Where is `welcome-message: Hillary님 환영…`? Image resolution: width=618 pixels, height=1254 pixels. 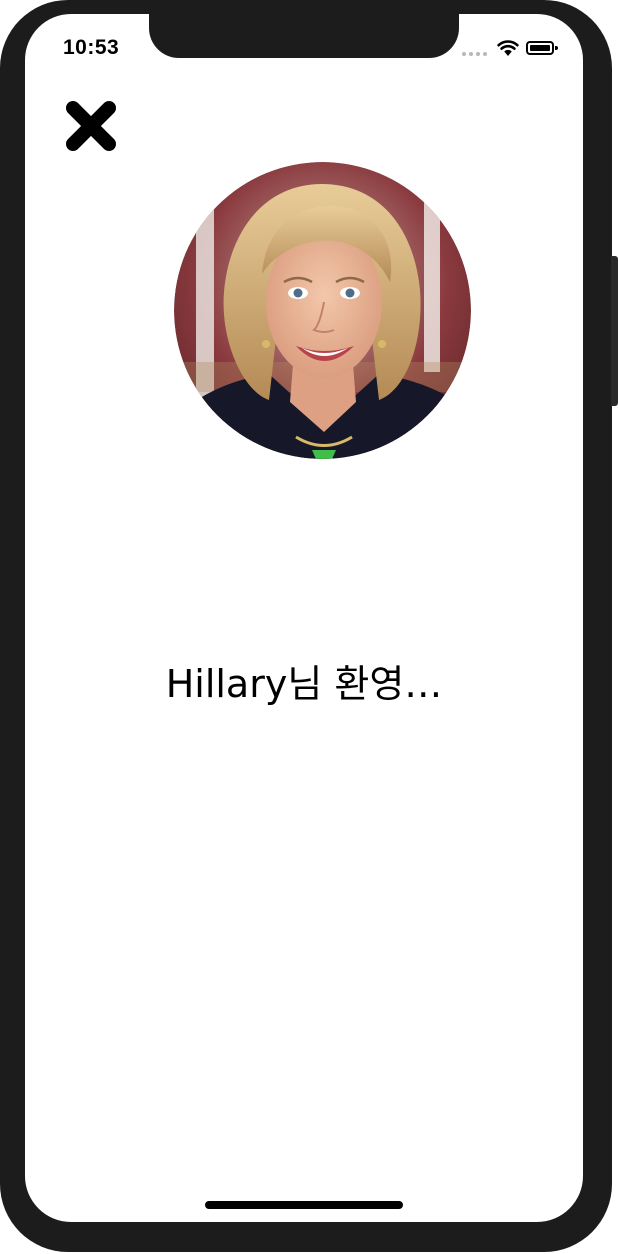
welcome-message: Hillary님 환영… is located at coordinates (304, 684).